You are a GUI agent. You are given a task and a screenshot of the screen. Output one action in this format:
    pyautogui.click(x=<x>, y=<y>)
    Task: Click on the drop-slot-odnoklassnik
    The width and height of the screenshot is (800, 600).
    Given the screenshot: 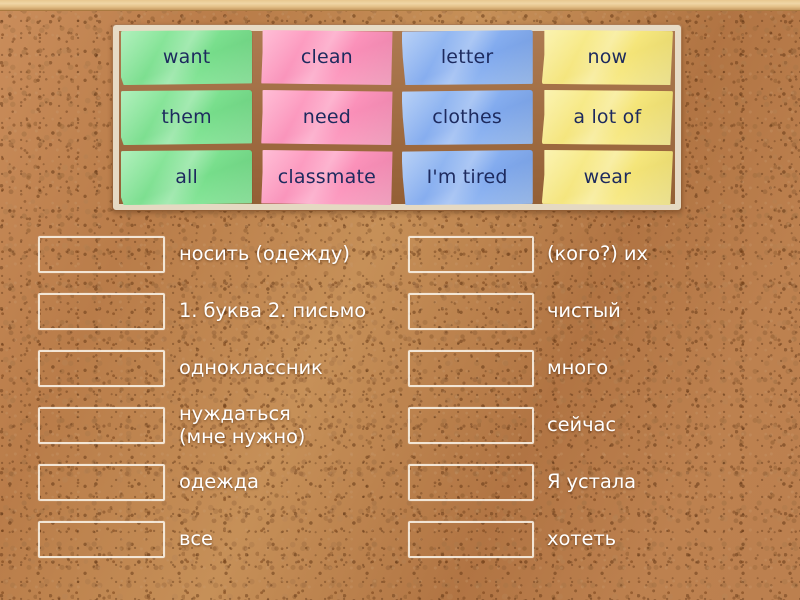 What is the action you would take?
    pyautogui.click(x=101, y=368)
    